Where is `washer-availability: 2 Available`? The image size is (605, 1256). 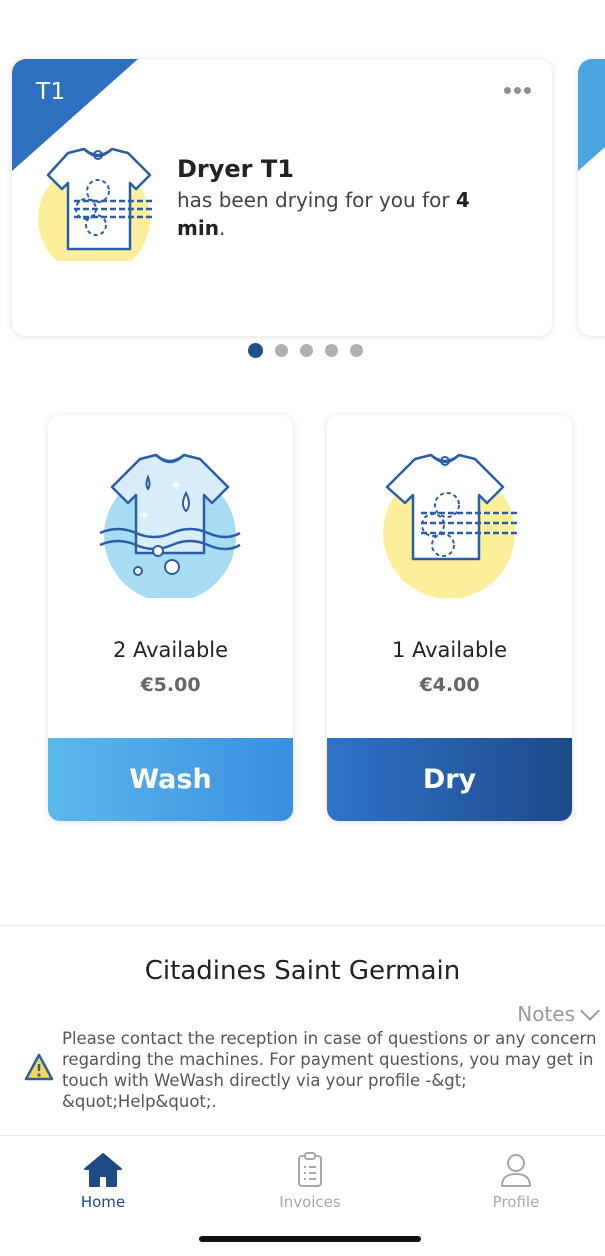 washer-availability: 2 Available is located at coordinates (170, 650).